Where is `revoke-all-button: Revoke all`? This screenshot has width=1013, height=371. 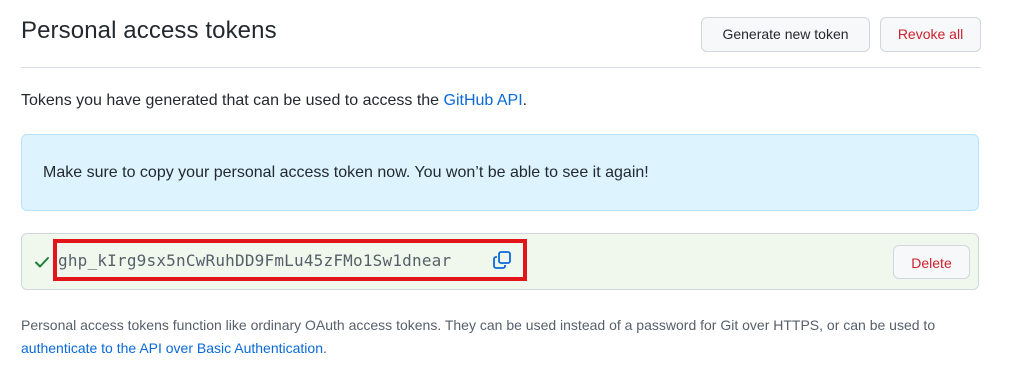 revoke-all-button: Revoke all is located at coordinates (930, 34).